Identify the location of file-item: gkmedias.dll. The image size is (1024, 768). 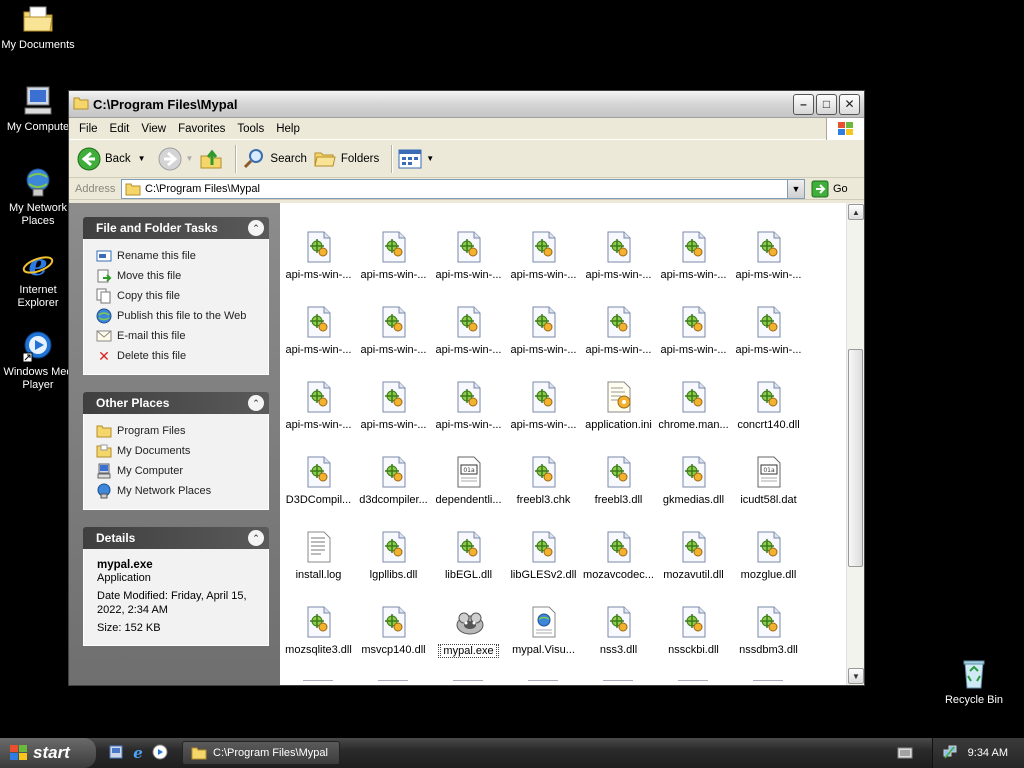
(693, 480).